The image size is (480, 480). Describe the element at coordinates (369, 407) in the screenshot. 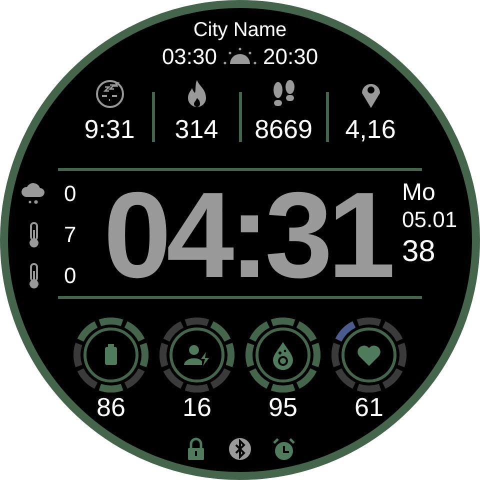

I see `gauge-value: 61` at that location.